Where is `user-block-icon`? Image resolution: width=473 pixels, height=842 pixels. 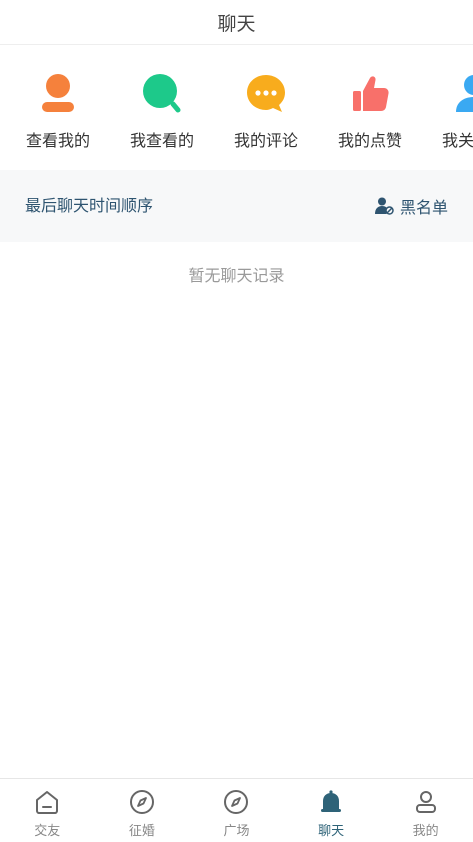 user-block-icon is located at coordinates (384, 206).